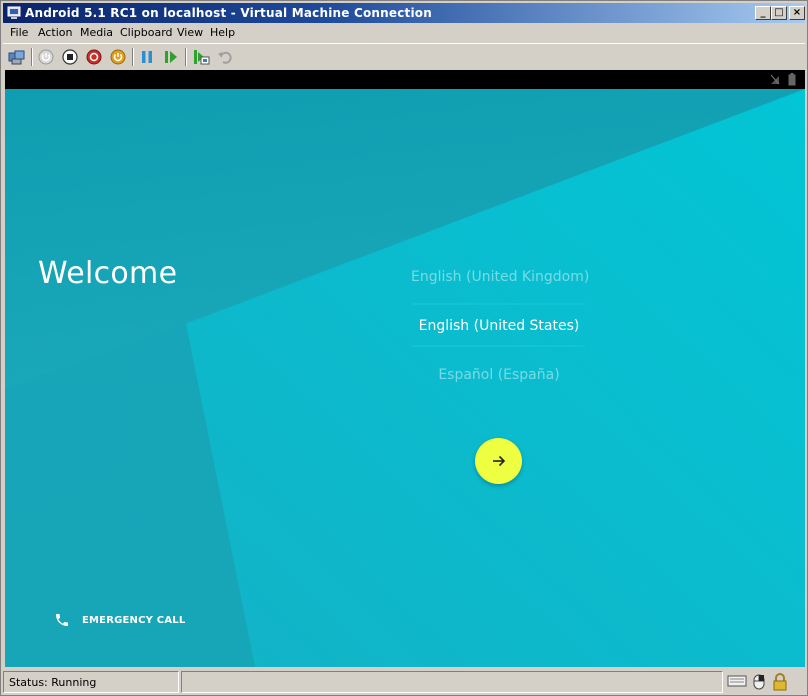  I want to click on next-button, so click(498, 461).